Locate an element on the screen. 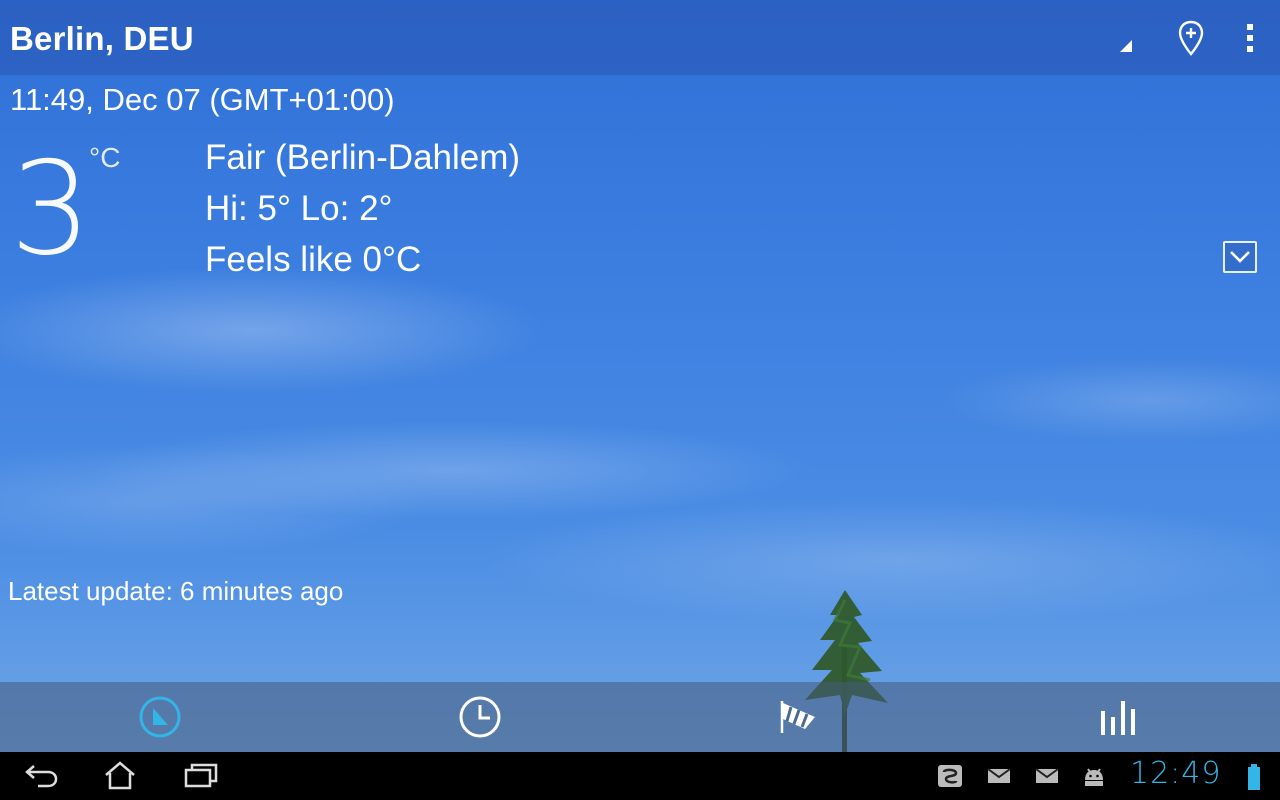 The image size is (1280, 800). expand-details-button is located at coordinates (1240, 257).